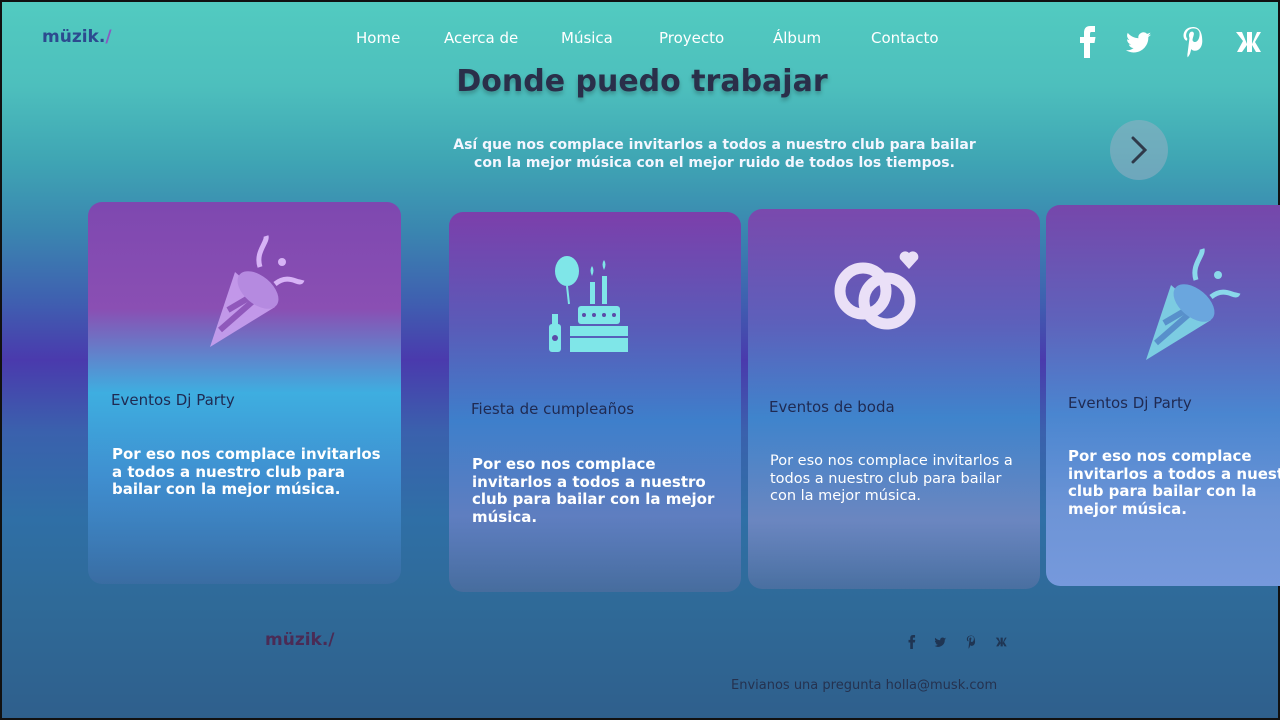 This screenshot has height=720, width=1280. I want to click on section-title: Donde puedo trabajar, so click(642, 81).